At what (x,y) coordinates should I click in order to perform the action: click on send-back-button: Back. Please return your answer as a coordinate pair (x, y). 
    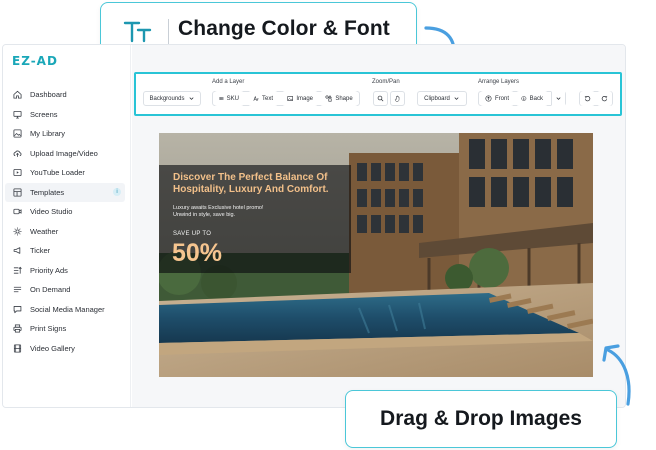
    Looking at the image, I should click on (532, 98).